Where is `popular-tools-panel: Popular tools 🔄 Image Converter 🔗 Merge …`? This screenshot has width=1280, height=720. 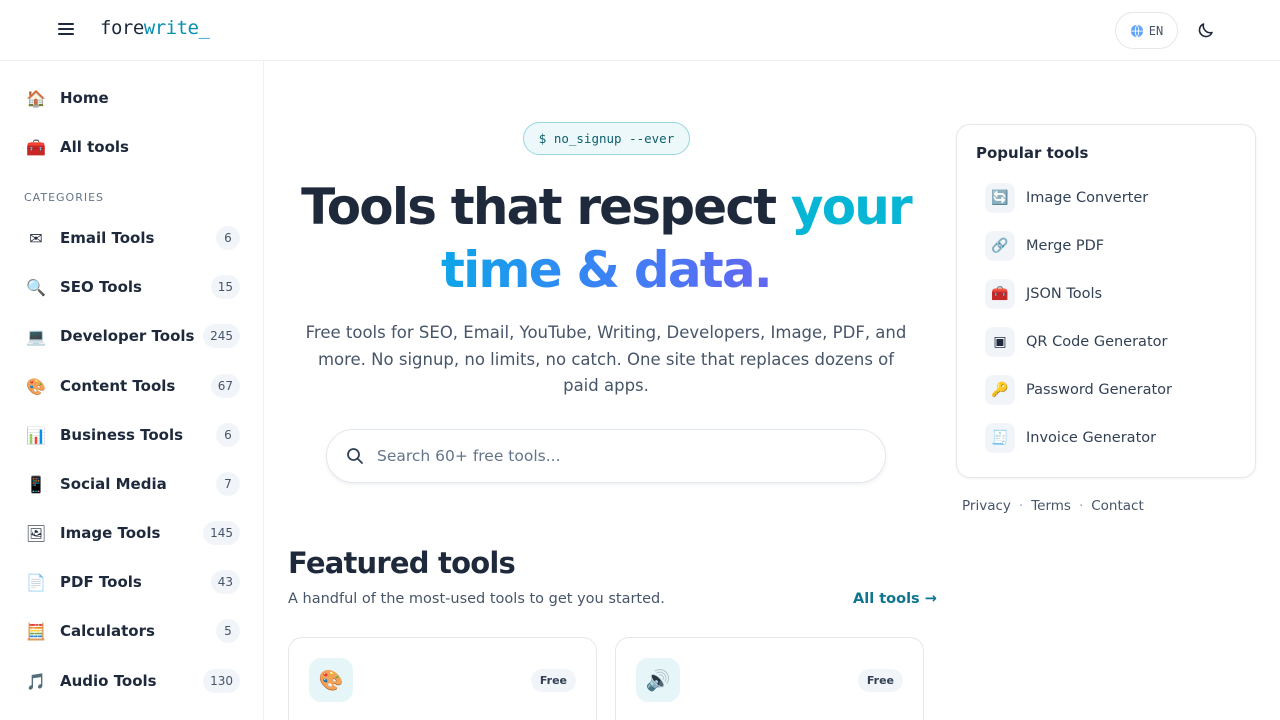
popular-tools-panel: Popular tools 🔄 Image Converter 🔗 Merge … is located at coordinates (1106, 301).